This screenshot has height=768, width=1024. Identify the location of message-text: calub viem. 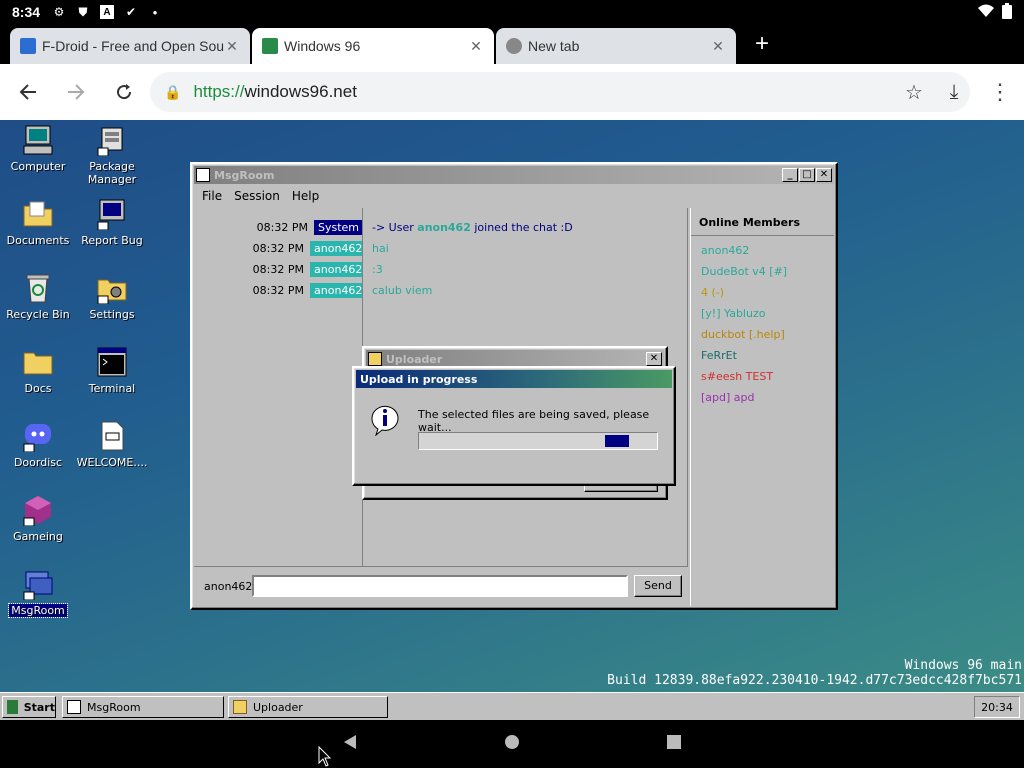
(402, 290).